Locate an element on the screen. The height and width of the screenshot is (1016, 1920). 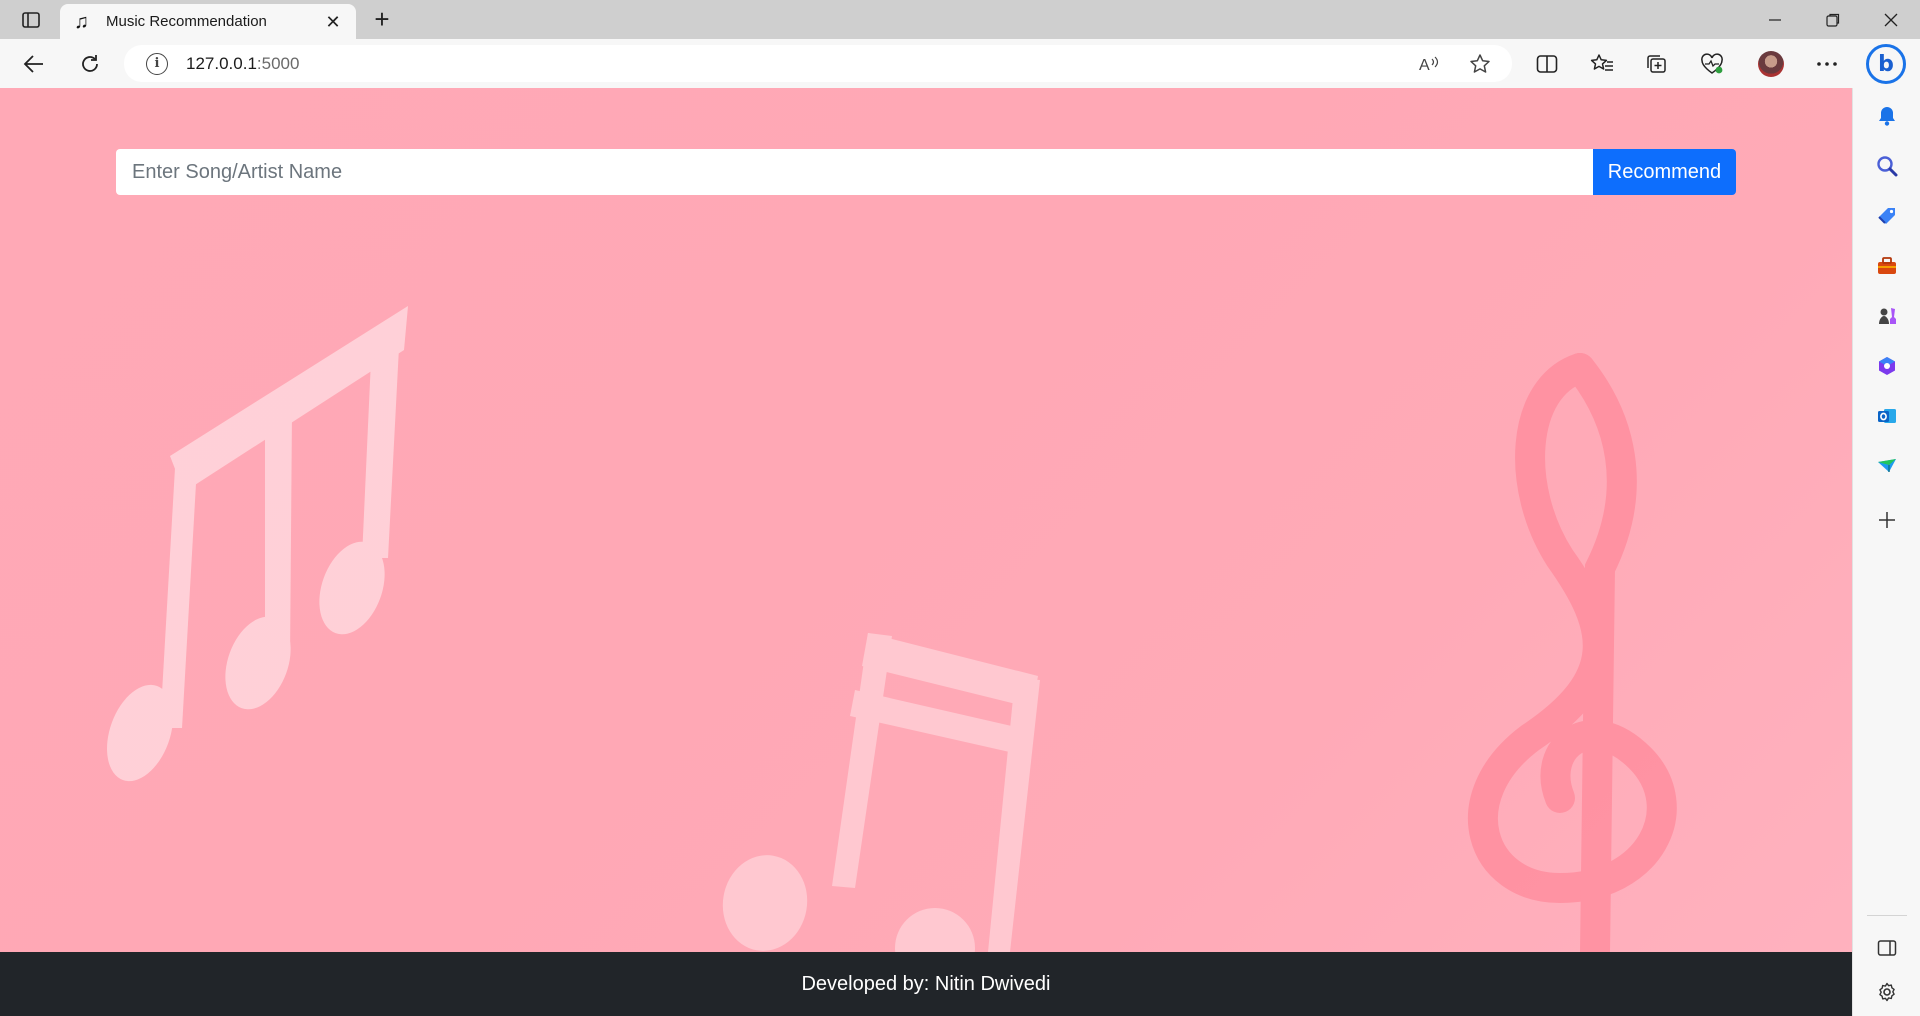
footer-credit-text: Developed by: Nitin Dwivedi is located at coordinates (926, 983).